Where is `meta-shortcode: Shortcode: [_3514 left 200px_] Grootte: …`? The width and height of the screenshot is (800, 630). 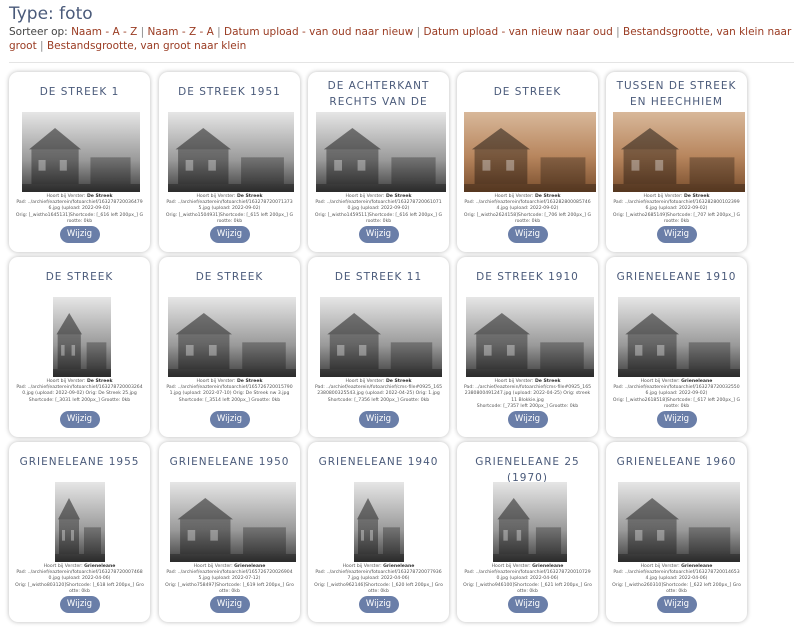 meta-shortcode: Shortcode: [_3514 left 200px_] Grootte: … is located at coordinates (229, 400).